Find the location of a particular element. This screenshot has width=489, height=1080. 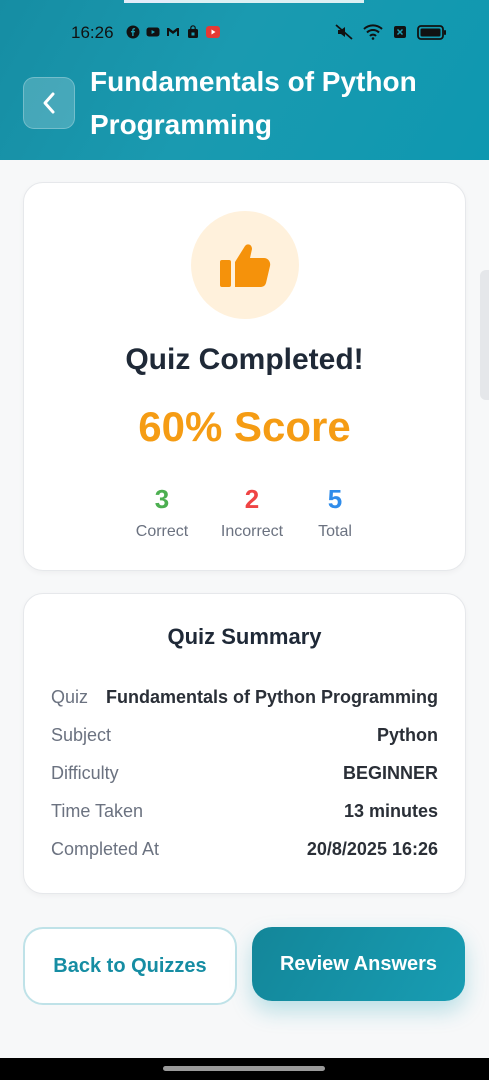

summary-row-time-taken: Time Taken 13 minutes is located at coordinates (244, 811).